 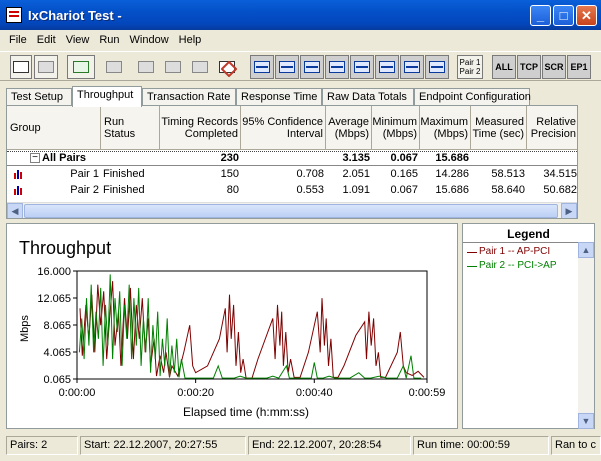 What do you see at coordinates (518, 265) in the screenshot?
I see `legend-label: Pair 2 -- PCI->AP` at bounding box center [518, 265].